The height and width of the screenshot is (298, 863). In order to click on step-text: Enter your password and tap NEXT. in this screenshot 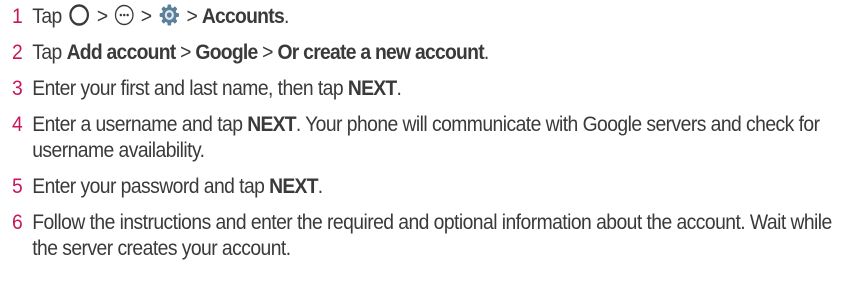, I will do `click(440, 187)`.